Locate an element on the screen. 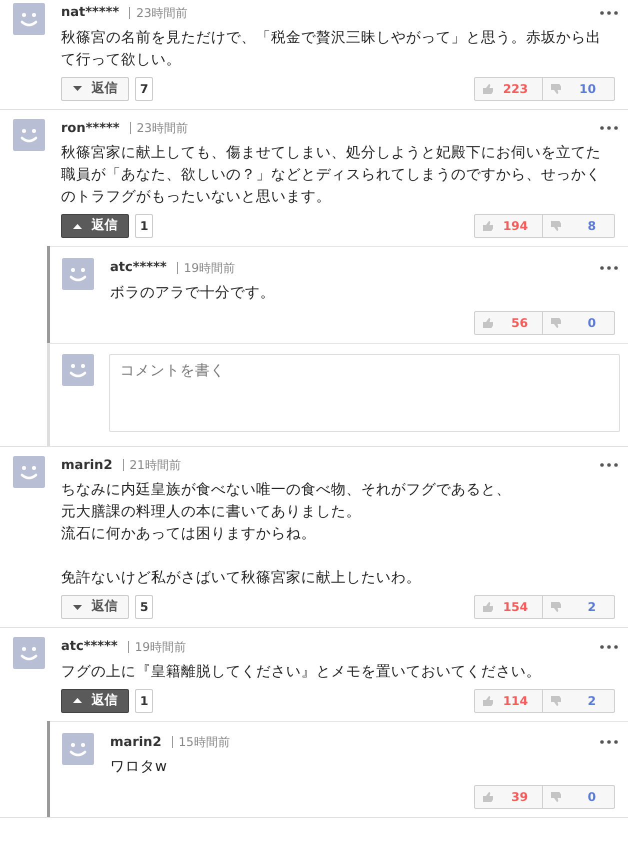 The image size is (628, 847). comment-text: フグの上に『皇籍離脱してください』とメモを置いておいてください。 is located at coordinates (301, 672).